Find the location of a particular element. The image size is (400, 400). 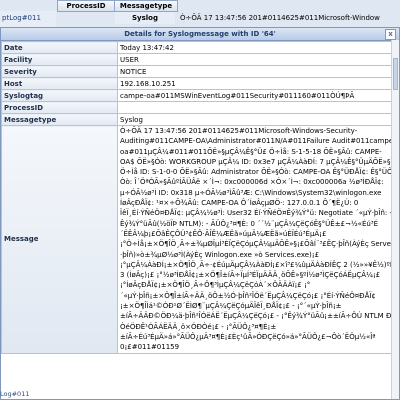

detail-row-facility: Facility USER is located at coordinates (200, 59).